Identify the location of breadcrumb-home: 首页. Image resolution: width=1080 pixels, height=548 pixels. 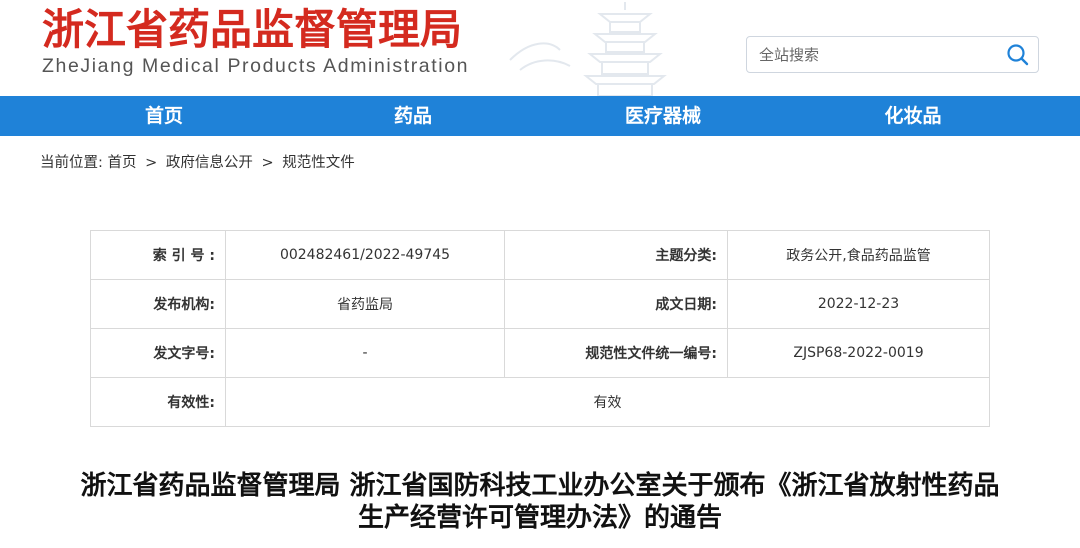
(122, 161).